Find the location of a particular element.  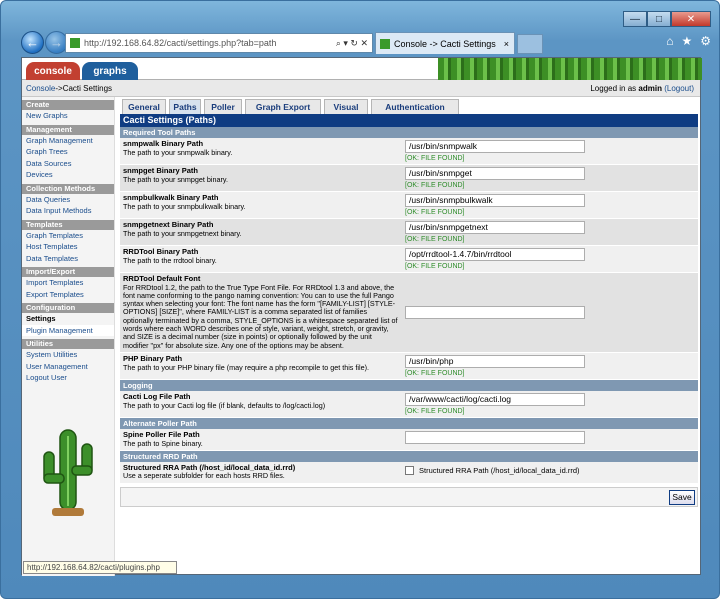

close-button: ✕ is located at coordinates (691, 19).